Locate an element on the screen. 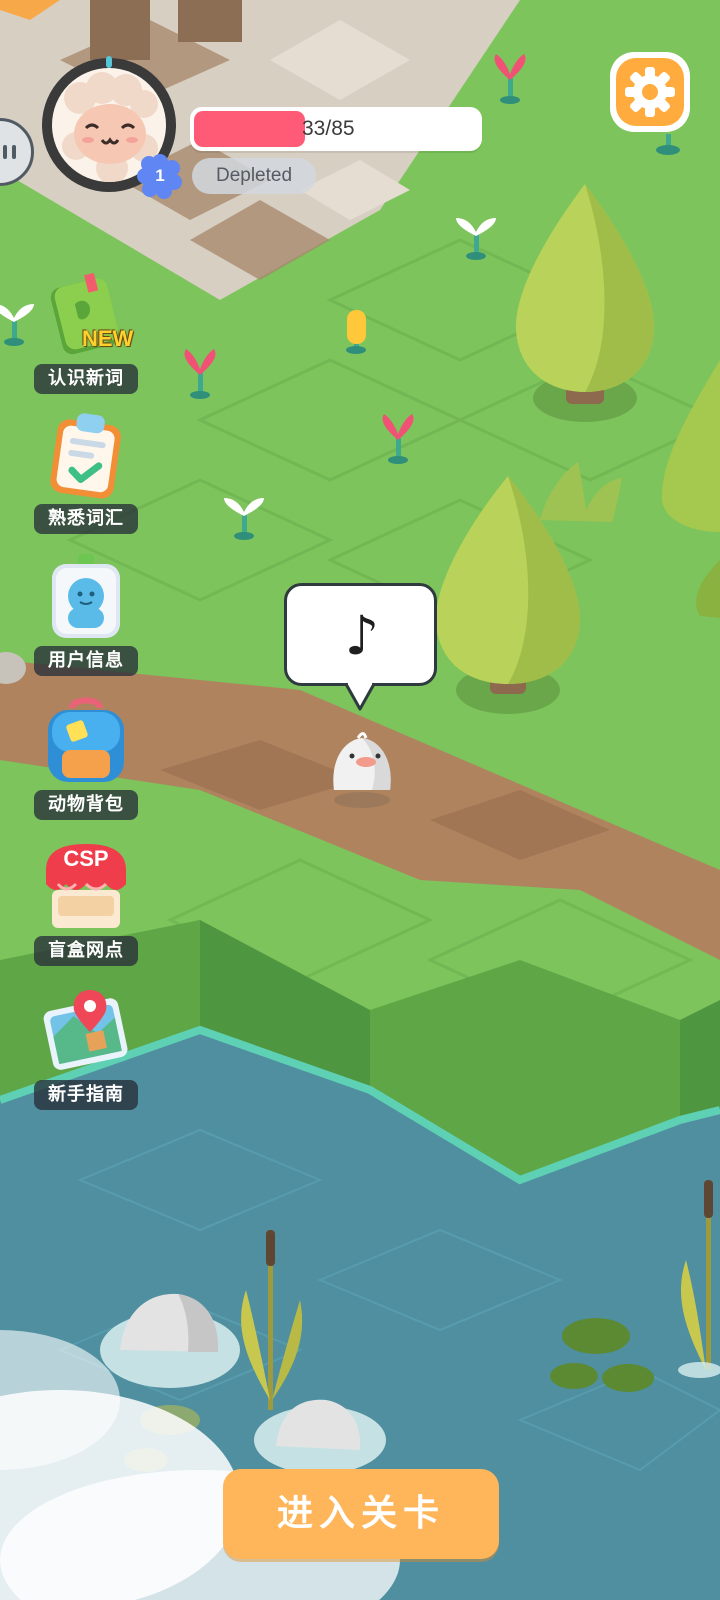 This screenshot has width=720, height=1600. menu-label: 动物背包 is located at coordinates (86, 805).